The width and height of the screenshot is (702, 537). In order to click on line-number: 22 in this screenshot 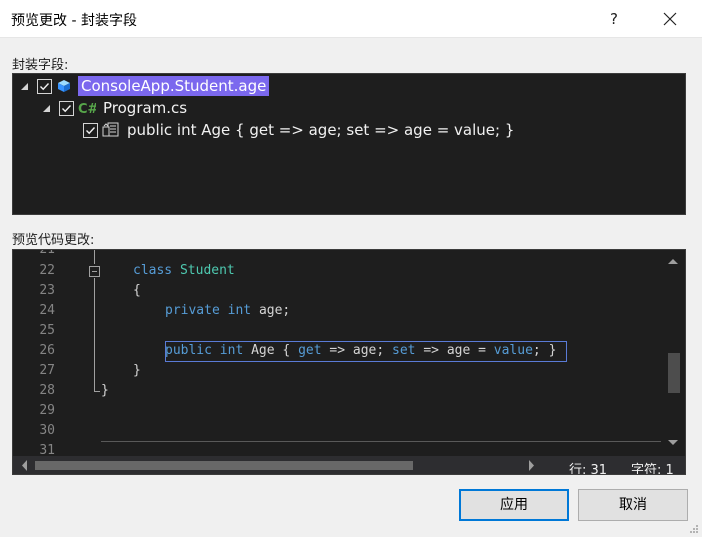, I will do `click(47, 270)`.